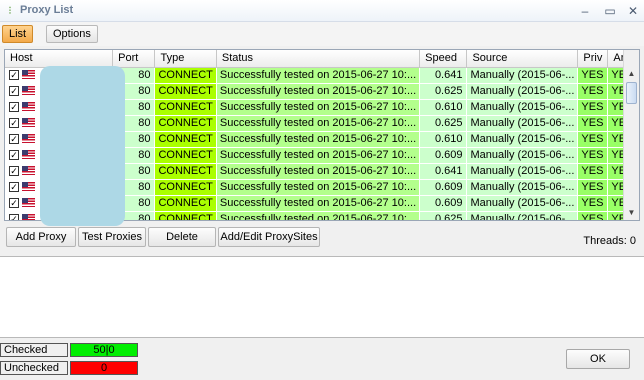 The width and height of the screenshot is (644, 380). I want to click on column-status: Status, so click(318, 59).